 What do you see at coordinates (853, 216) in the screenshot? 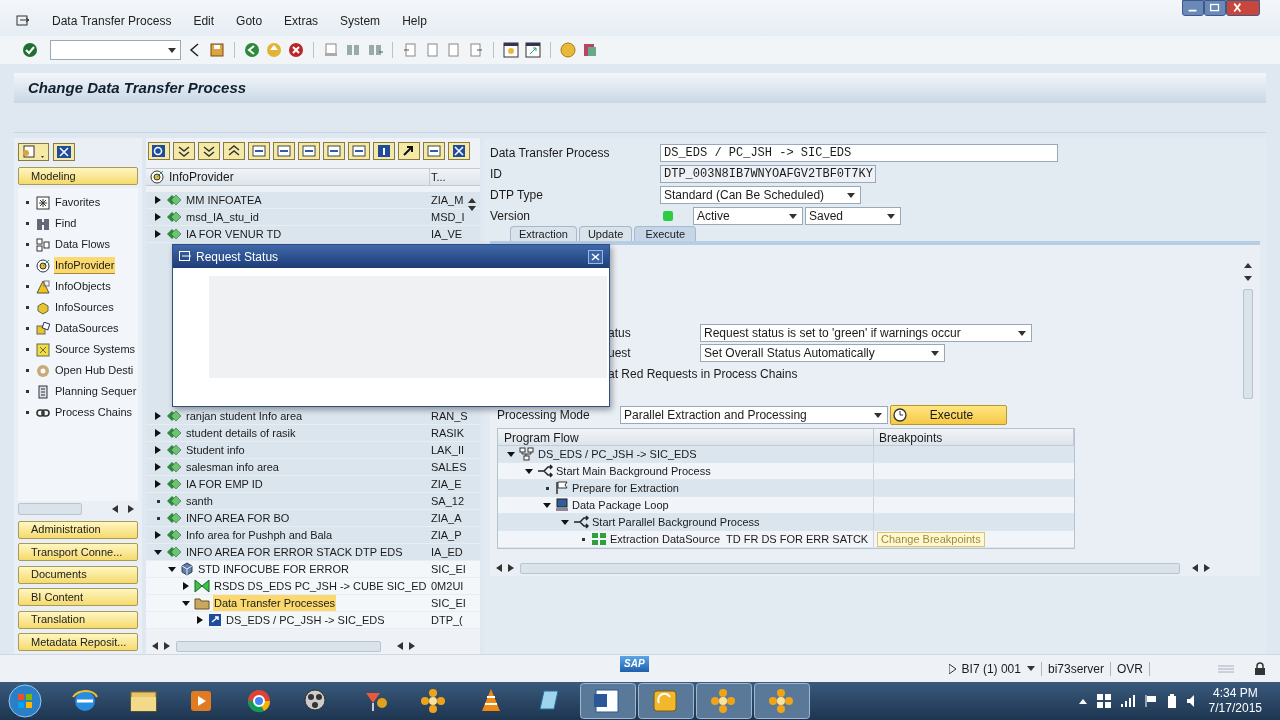
I see `dropdown: Saved` at bounding box center [853, 216].